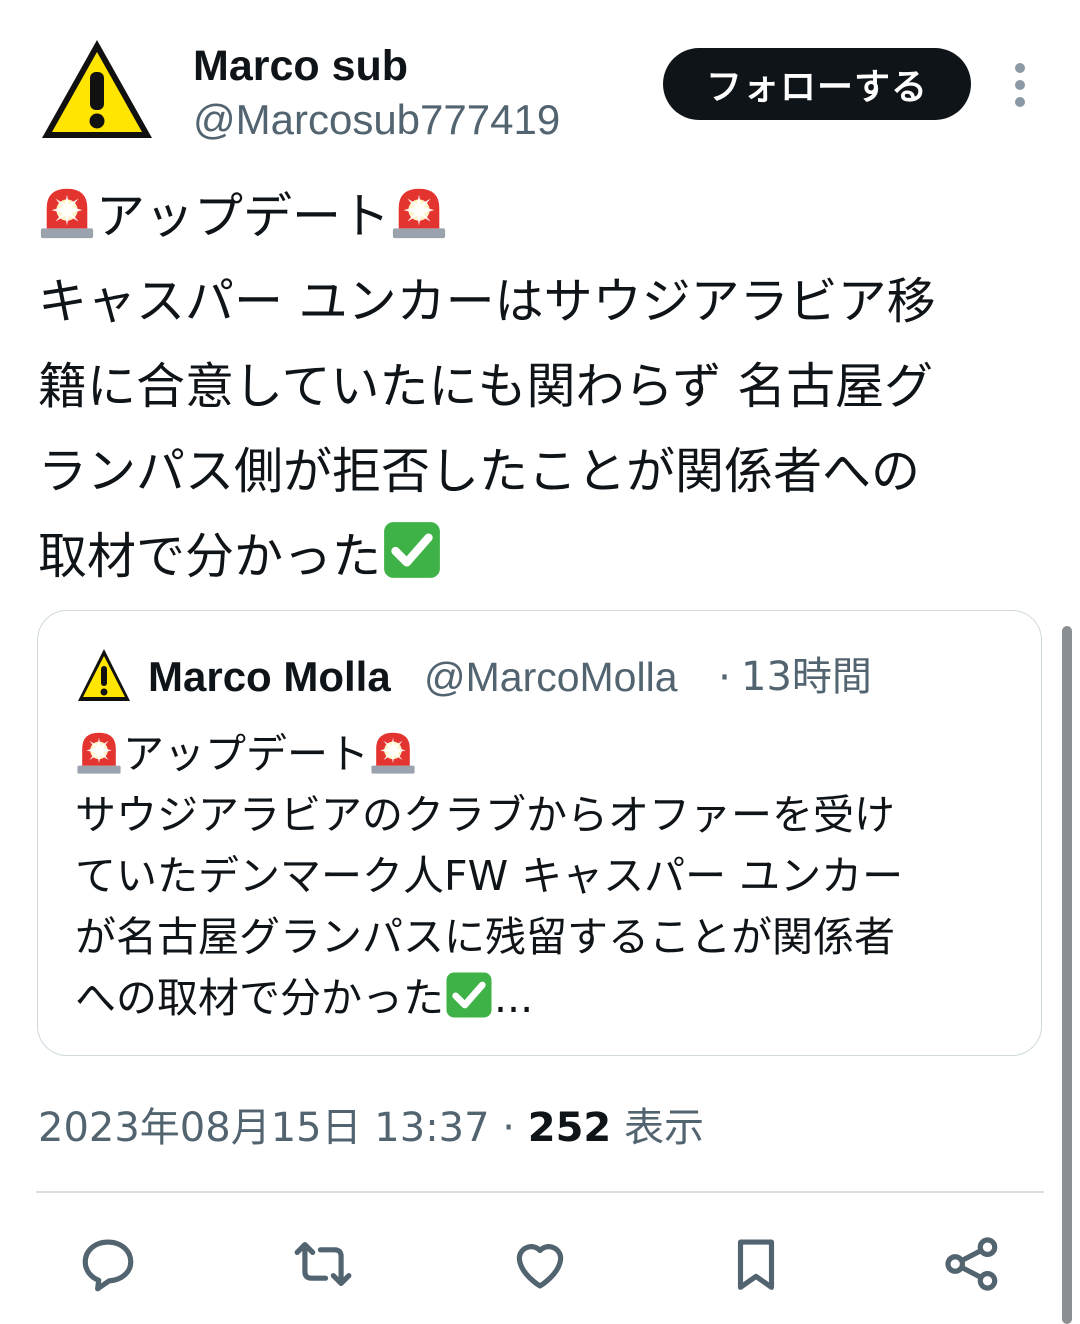 The image size is (1080, 1324). I want to click on reply-icon, so click(108, 1265).